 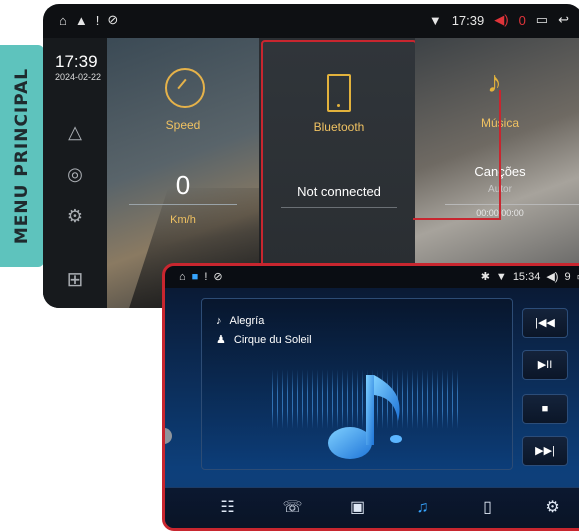 What do you see at coordinates (185, 88) in the screenshot?
I see `speedometer-icon` at bounding box center [185, 88].